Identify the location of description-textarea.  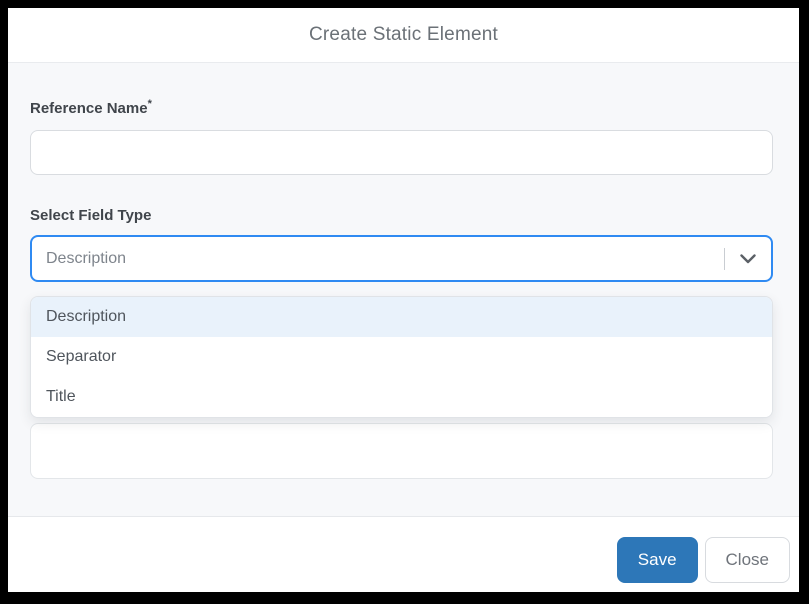
(401, 451).